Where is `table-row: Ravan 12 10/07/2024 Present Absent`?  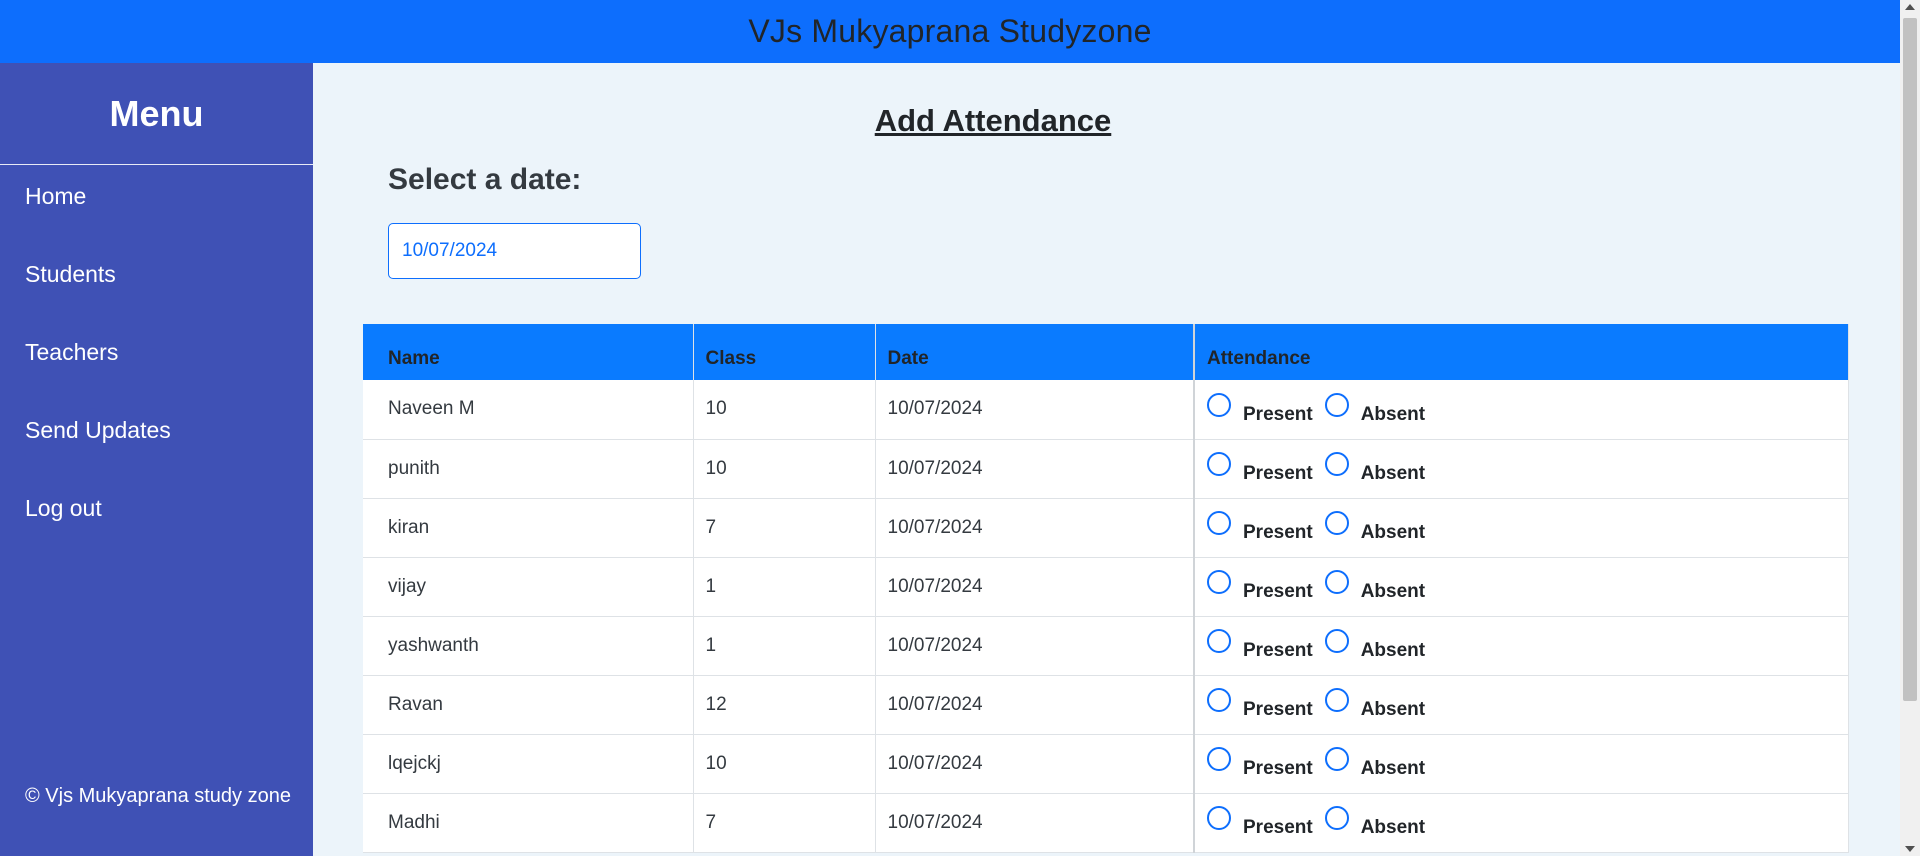 table-row: Ravan 12 10/07/2024 Present Absent is located at coordinates (1106, 705).